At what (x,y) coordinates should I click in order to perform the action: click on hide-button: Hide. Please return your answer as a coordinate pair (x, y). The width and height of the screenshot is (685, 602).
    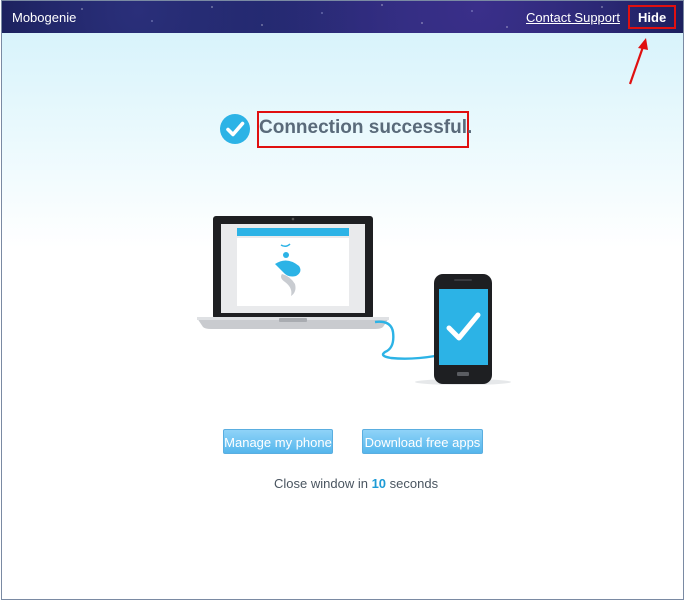
    Looking at the image, I should click on (652, 17).